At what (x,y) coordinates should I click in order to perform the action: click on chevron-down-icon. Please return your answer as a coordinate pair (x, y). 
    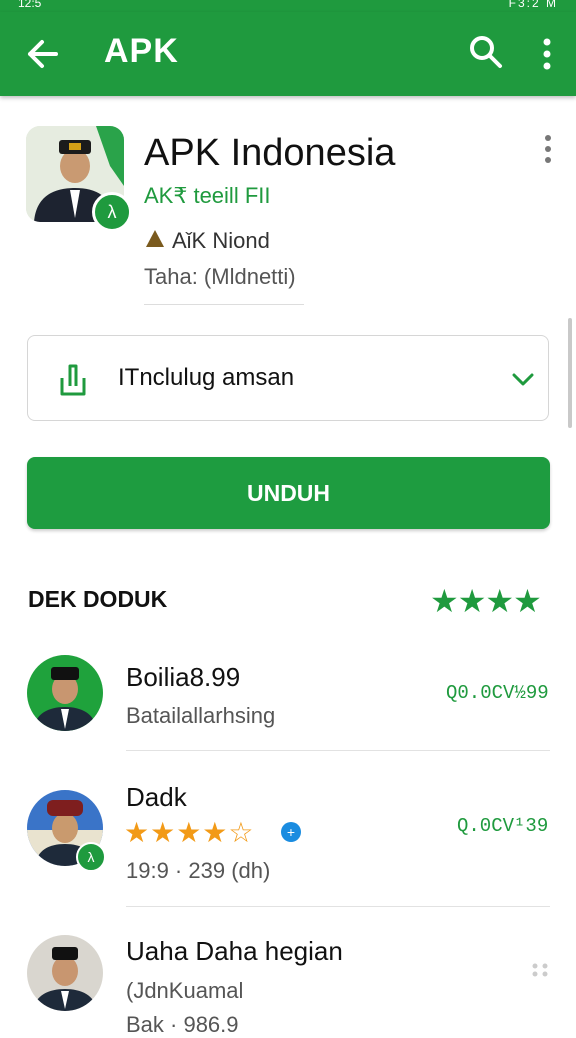
    Looking at the image, I should click on (523, 379).